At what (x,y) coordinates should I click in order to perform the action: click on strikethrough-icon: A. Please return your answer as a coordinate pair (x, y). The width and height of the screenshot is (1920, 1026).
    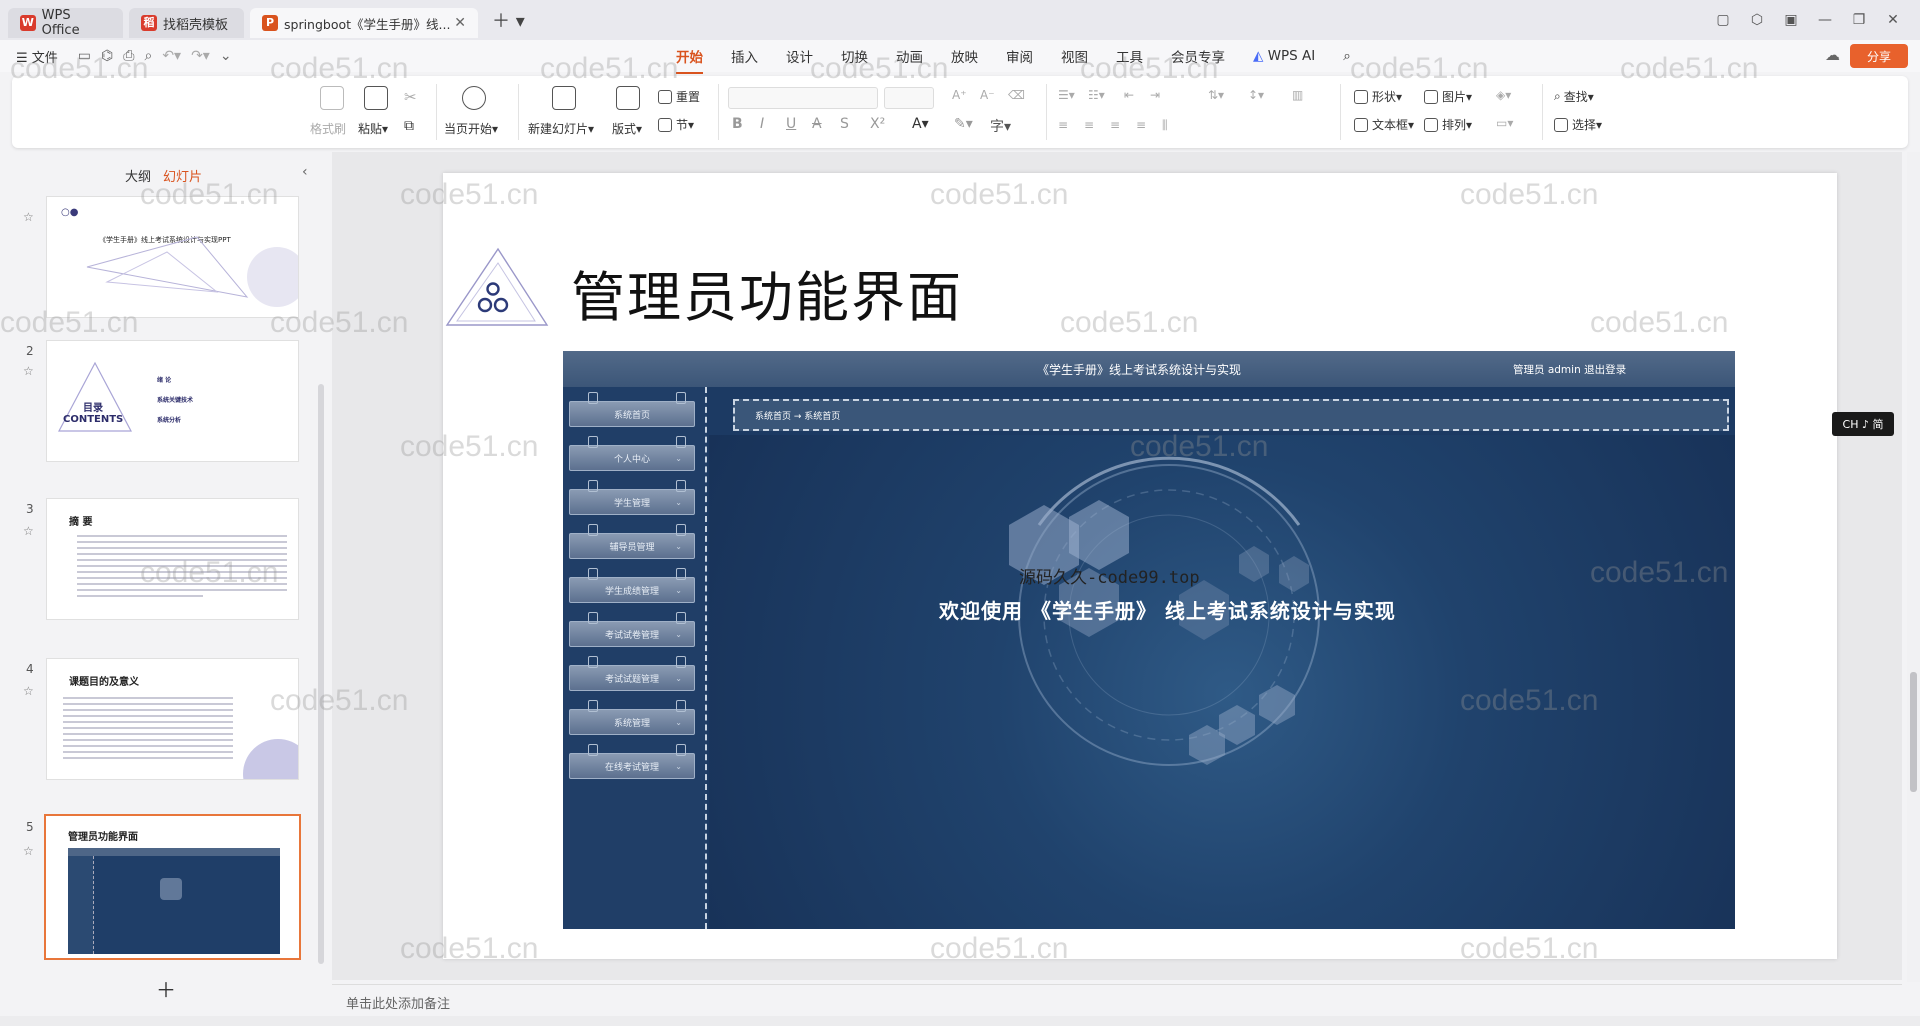
    Looking at the image, I should click on (817, 124).